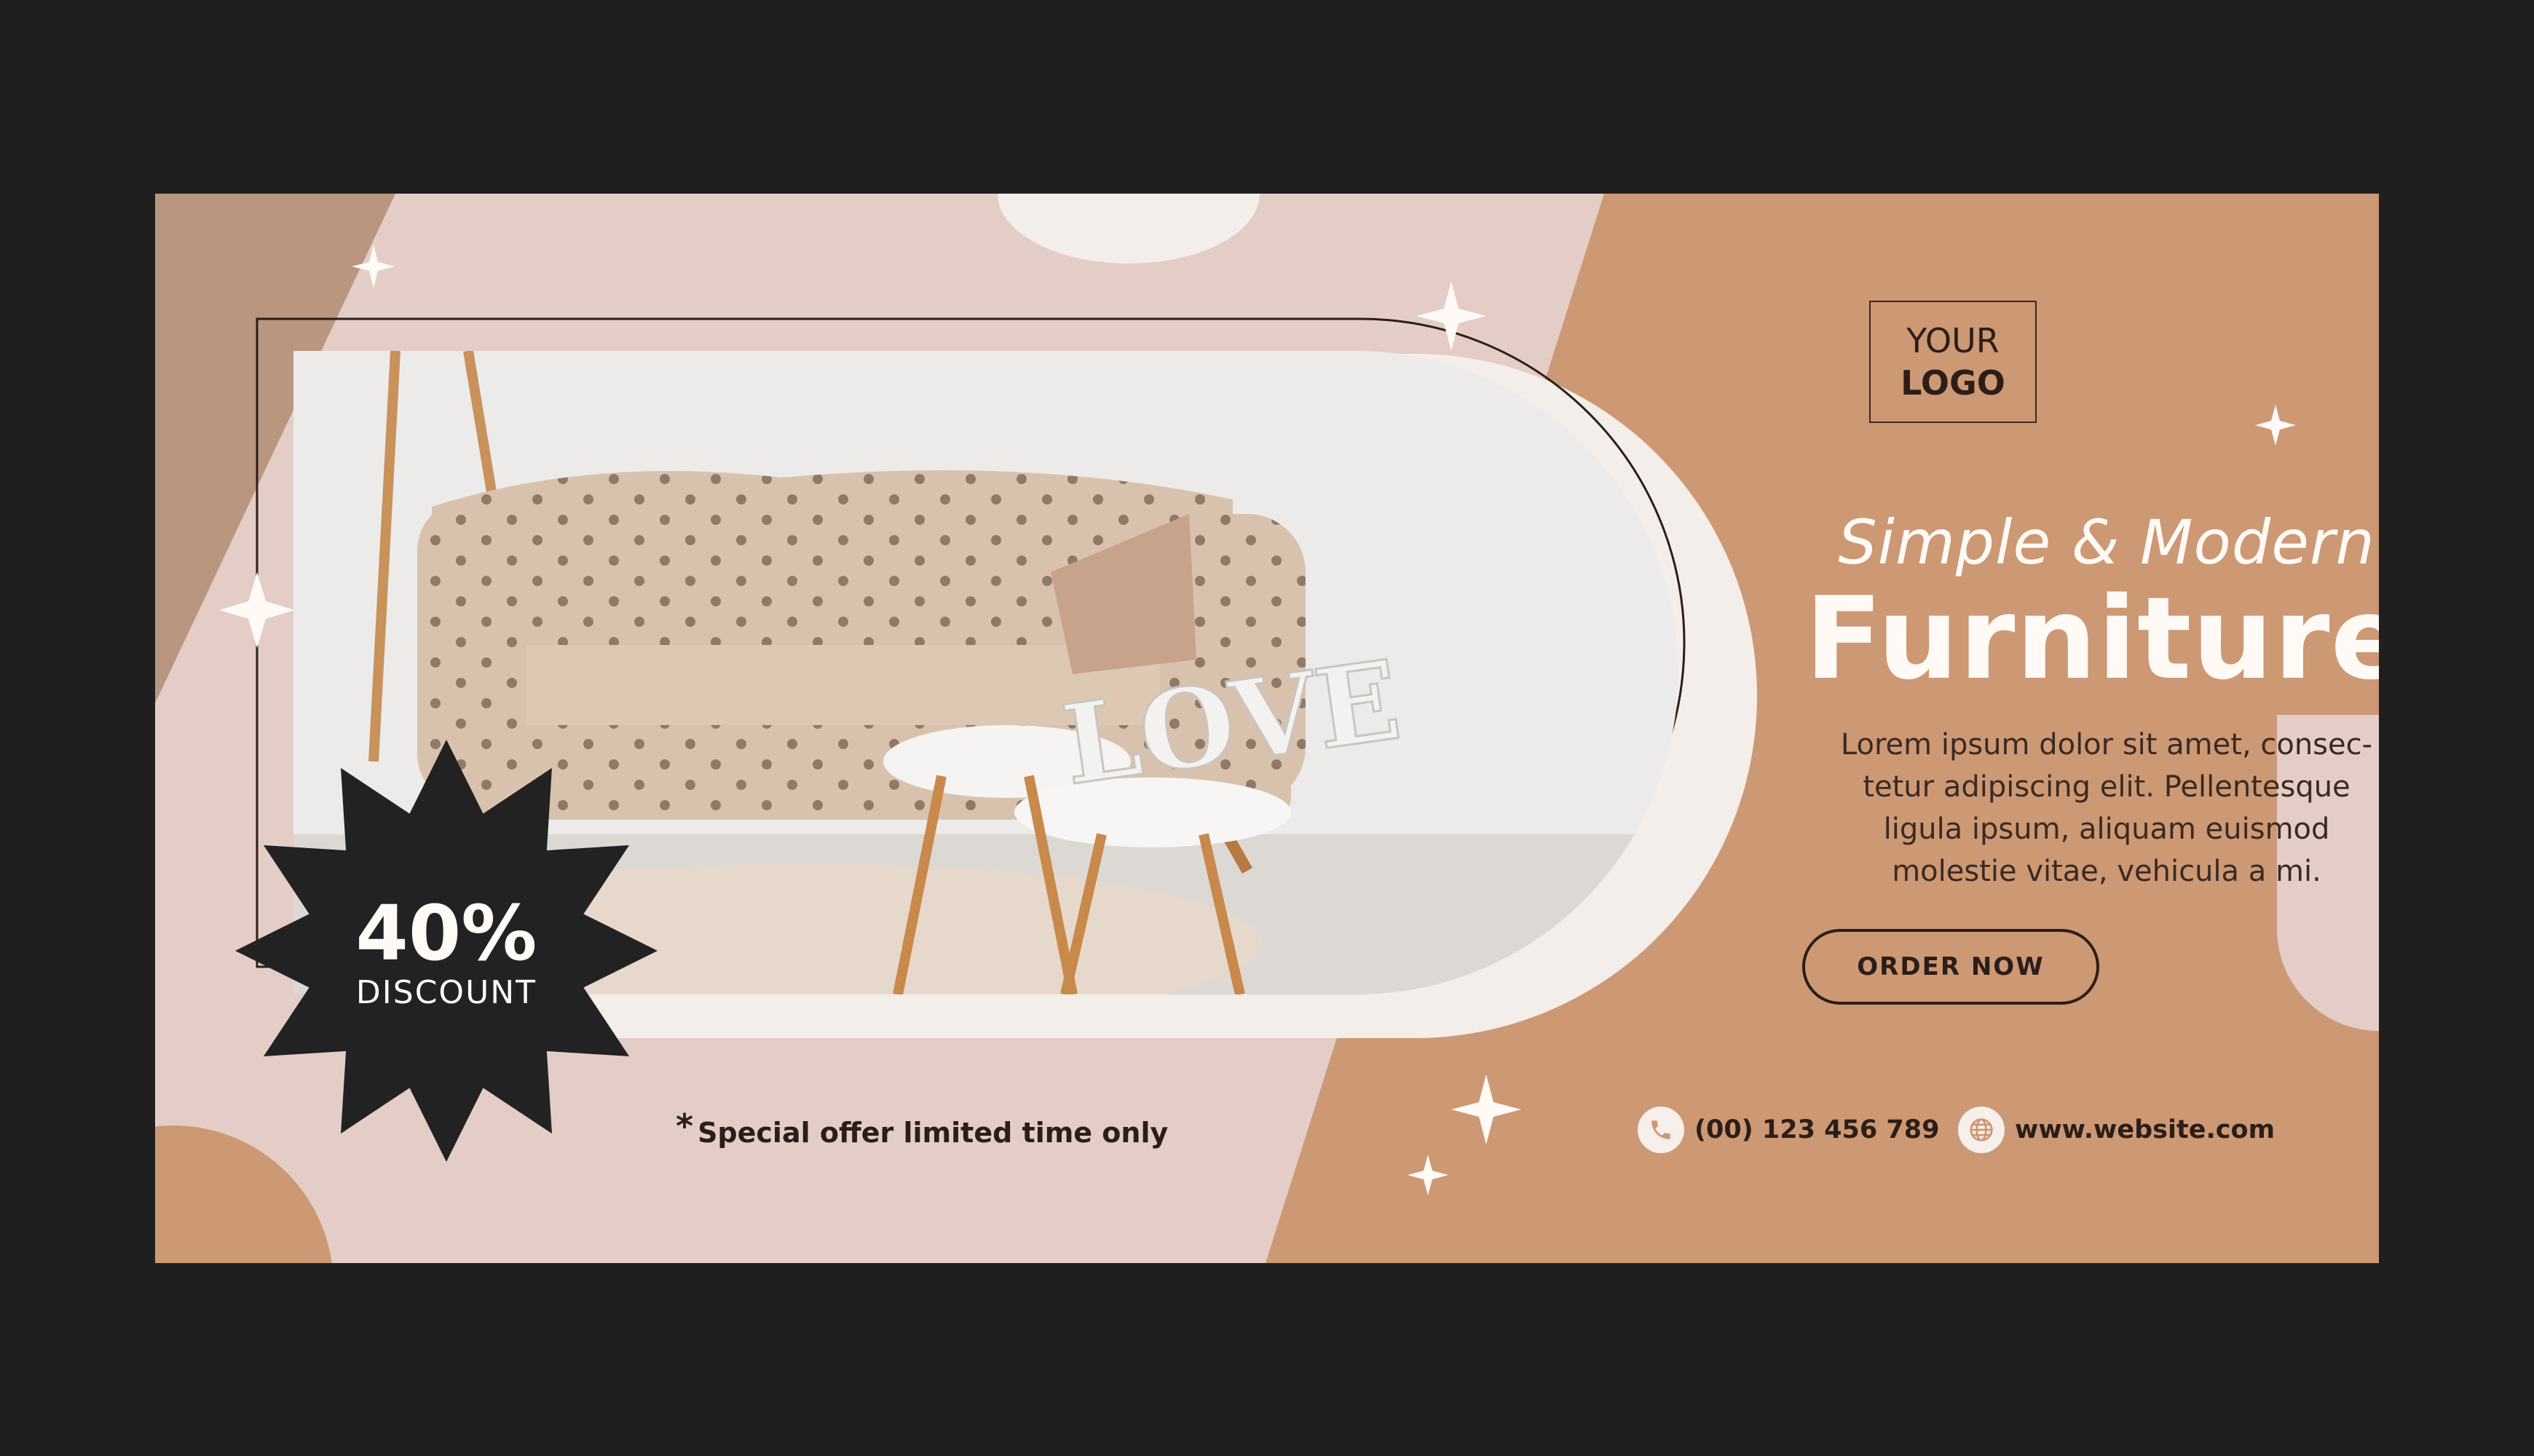 The image size is (2534, 1456). Describe the element at coordinates (685, 1126) in the screenshot. I see `offer-asterisk: *` at that location.